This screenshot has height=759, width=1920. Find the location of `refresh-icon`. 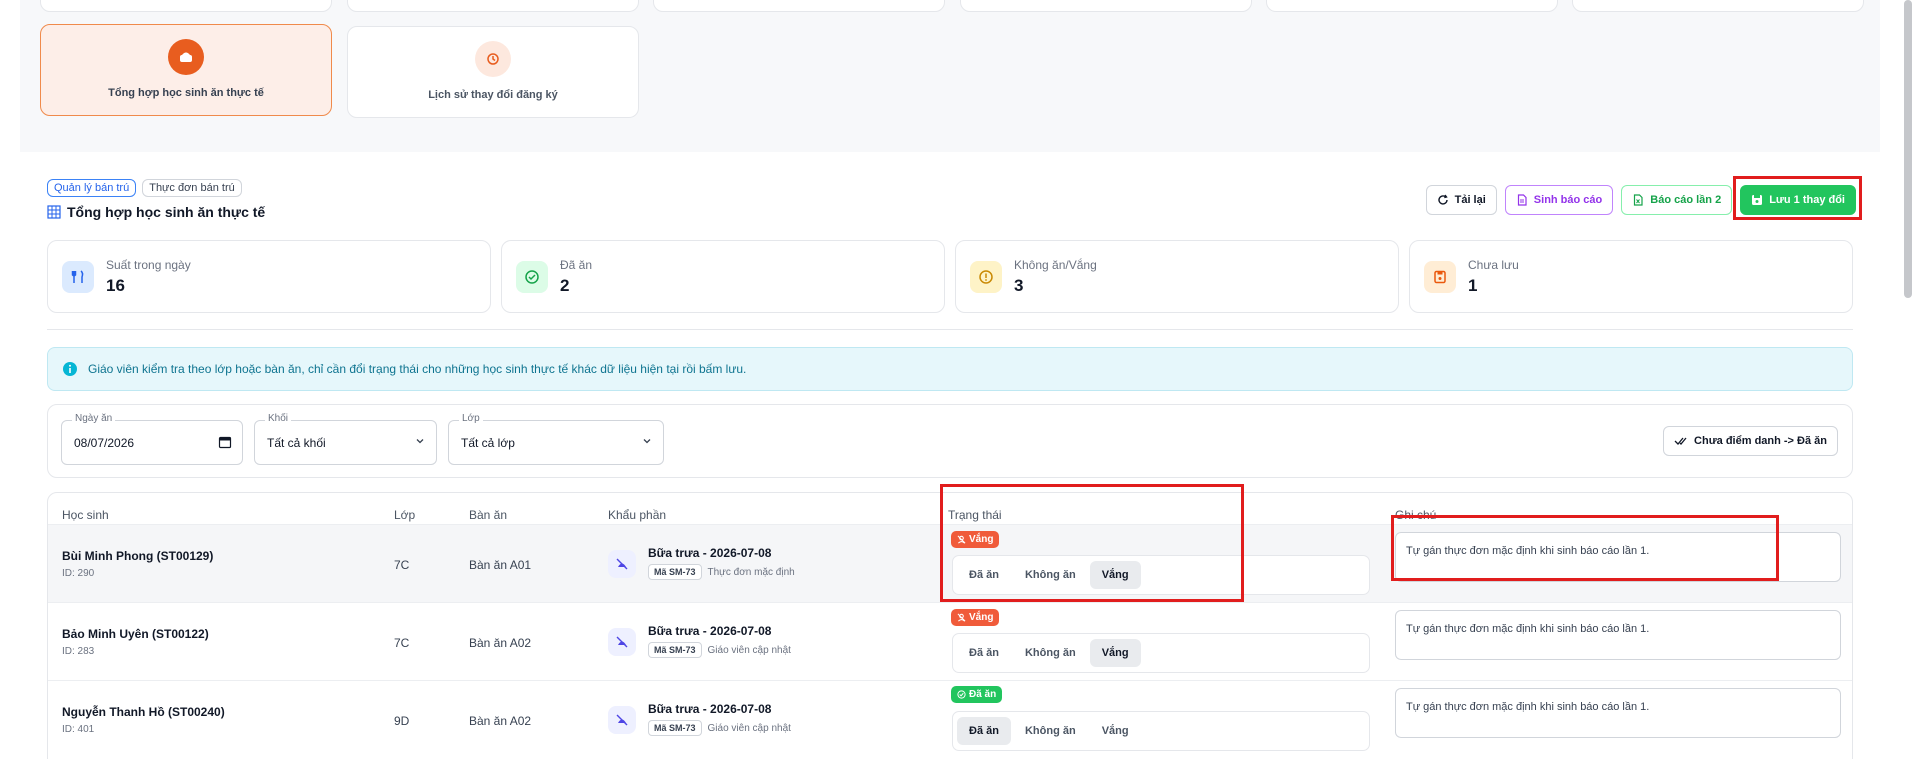

refresh-icon is located at coordinates (1442, 199).